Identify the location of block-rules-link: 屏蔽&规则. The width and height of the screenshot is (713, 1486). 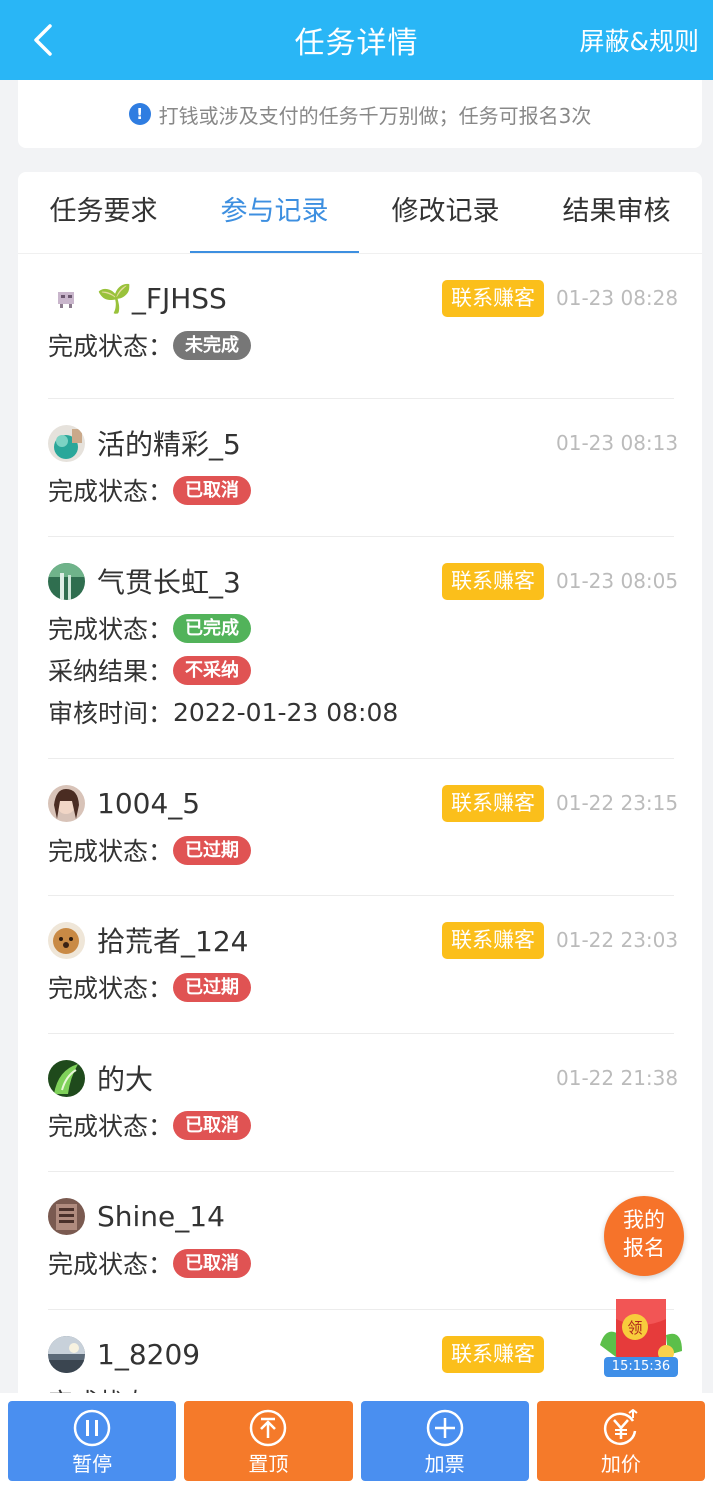
(640, 40).